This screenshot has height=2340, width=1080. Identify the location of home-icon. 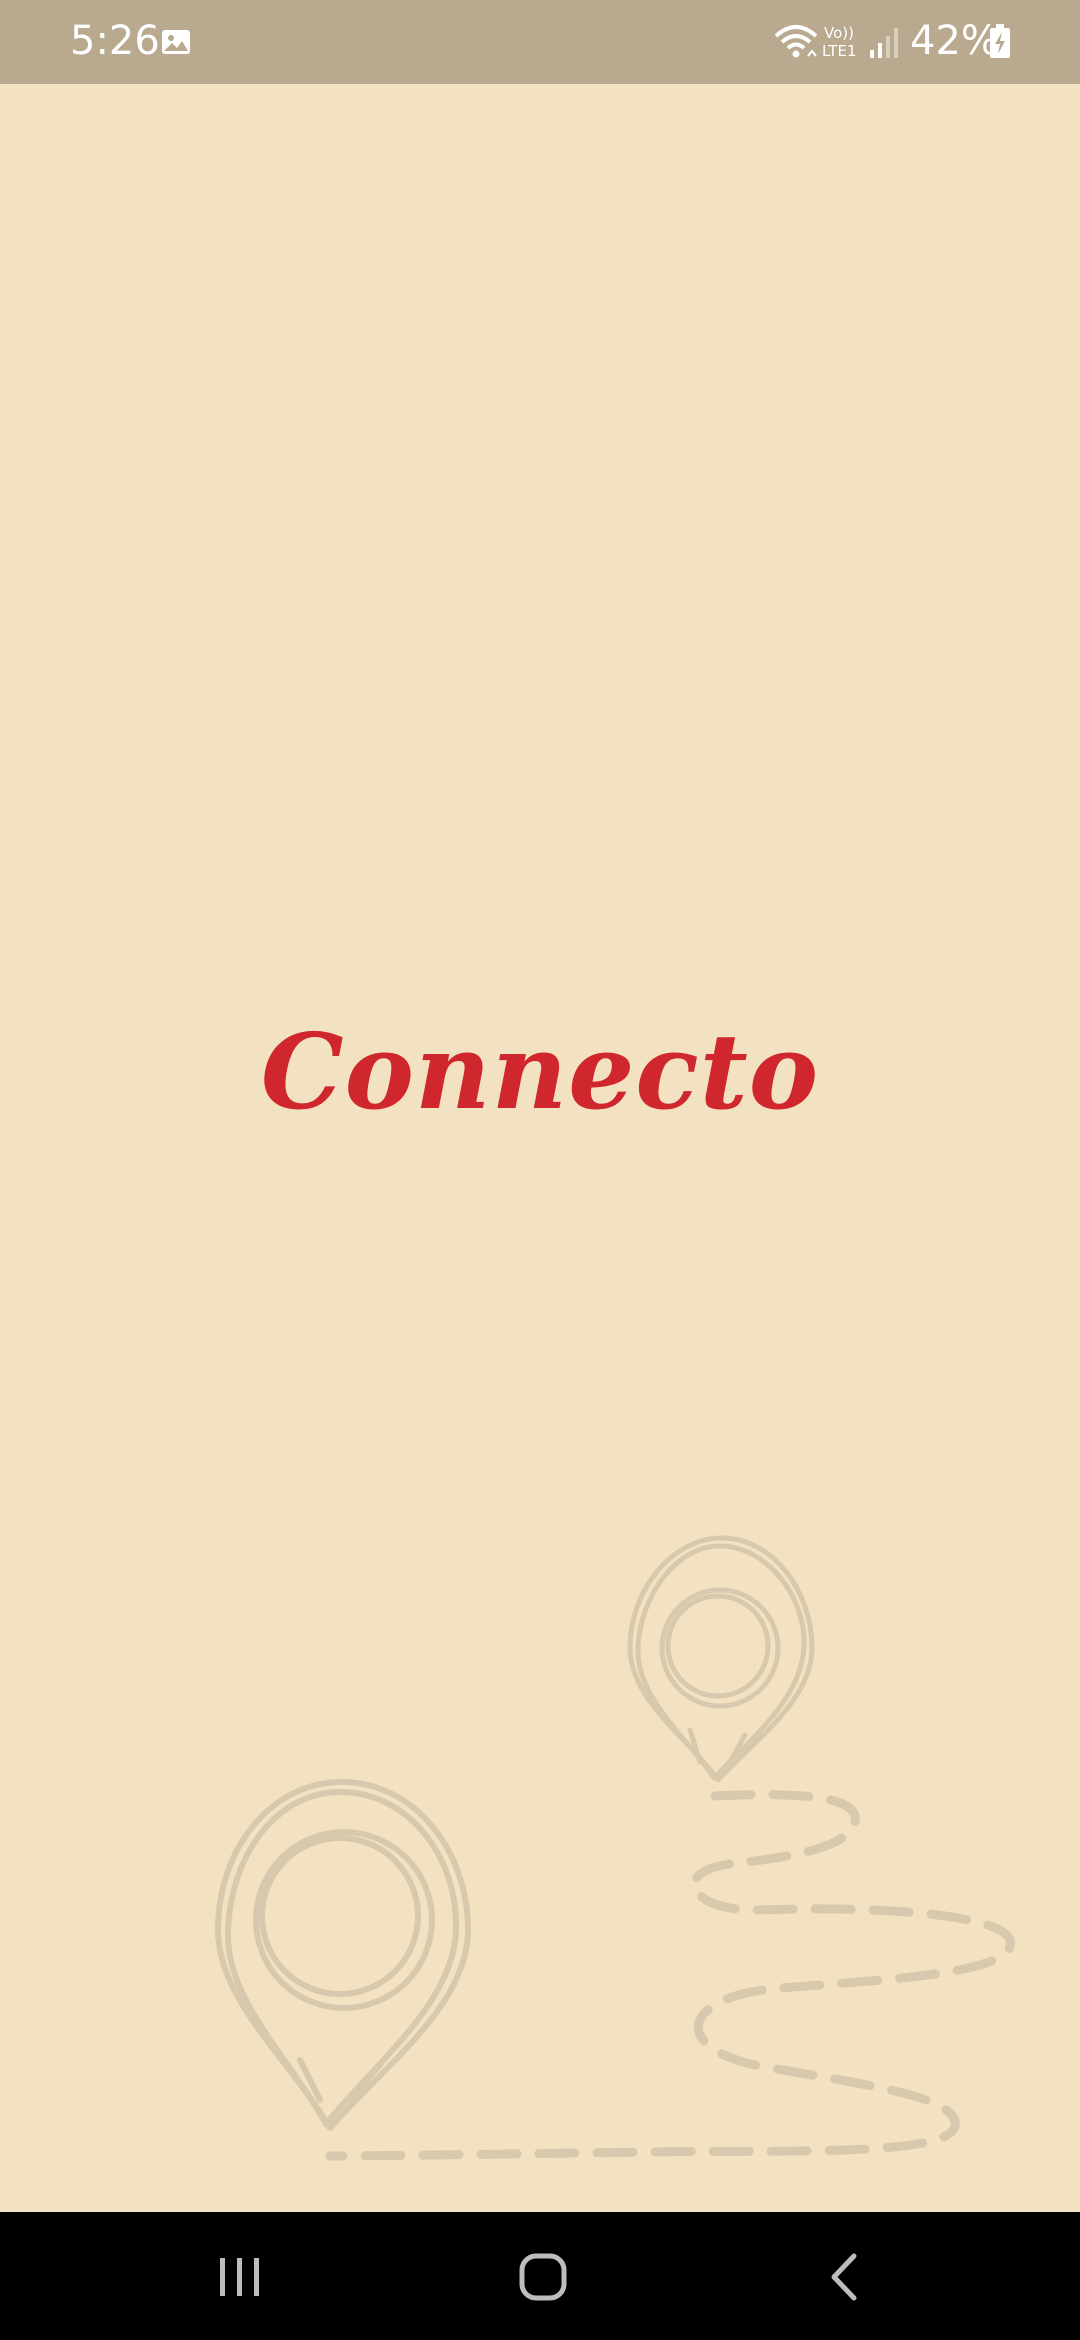
(542, 2276).